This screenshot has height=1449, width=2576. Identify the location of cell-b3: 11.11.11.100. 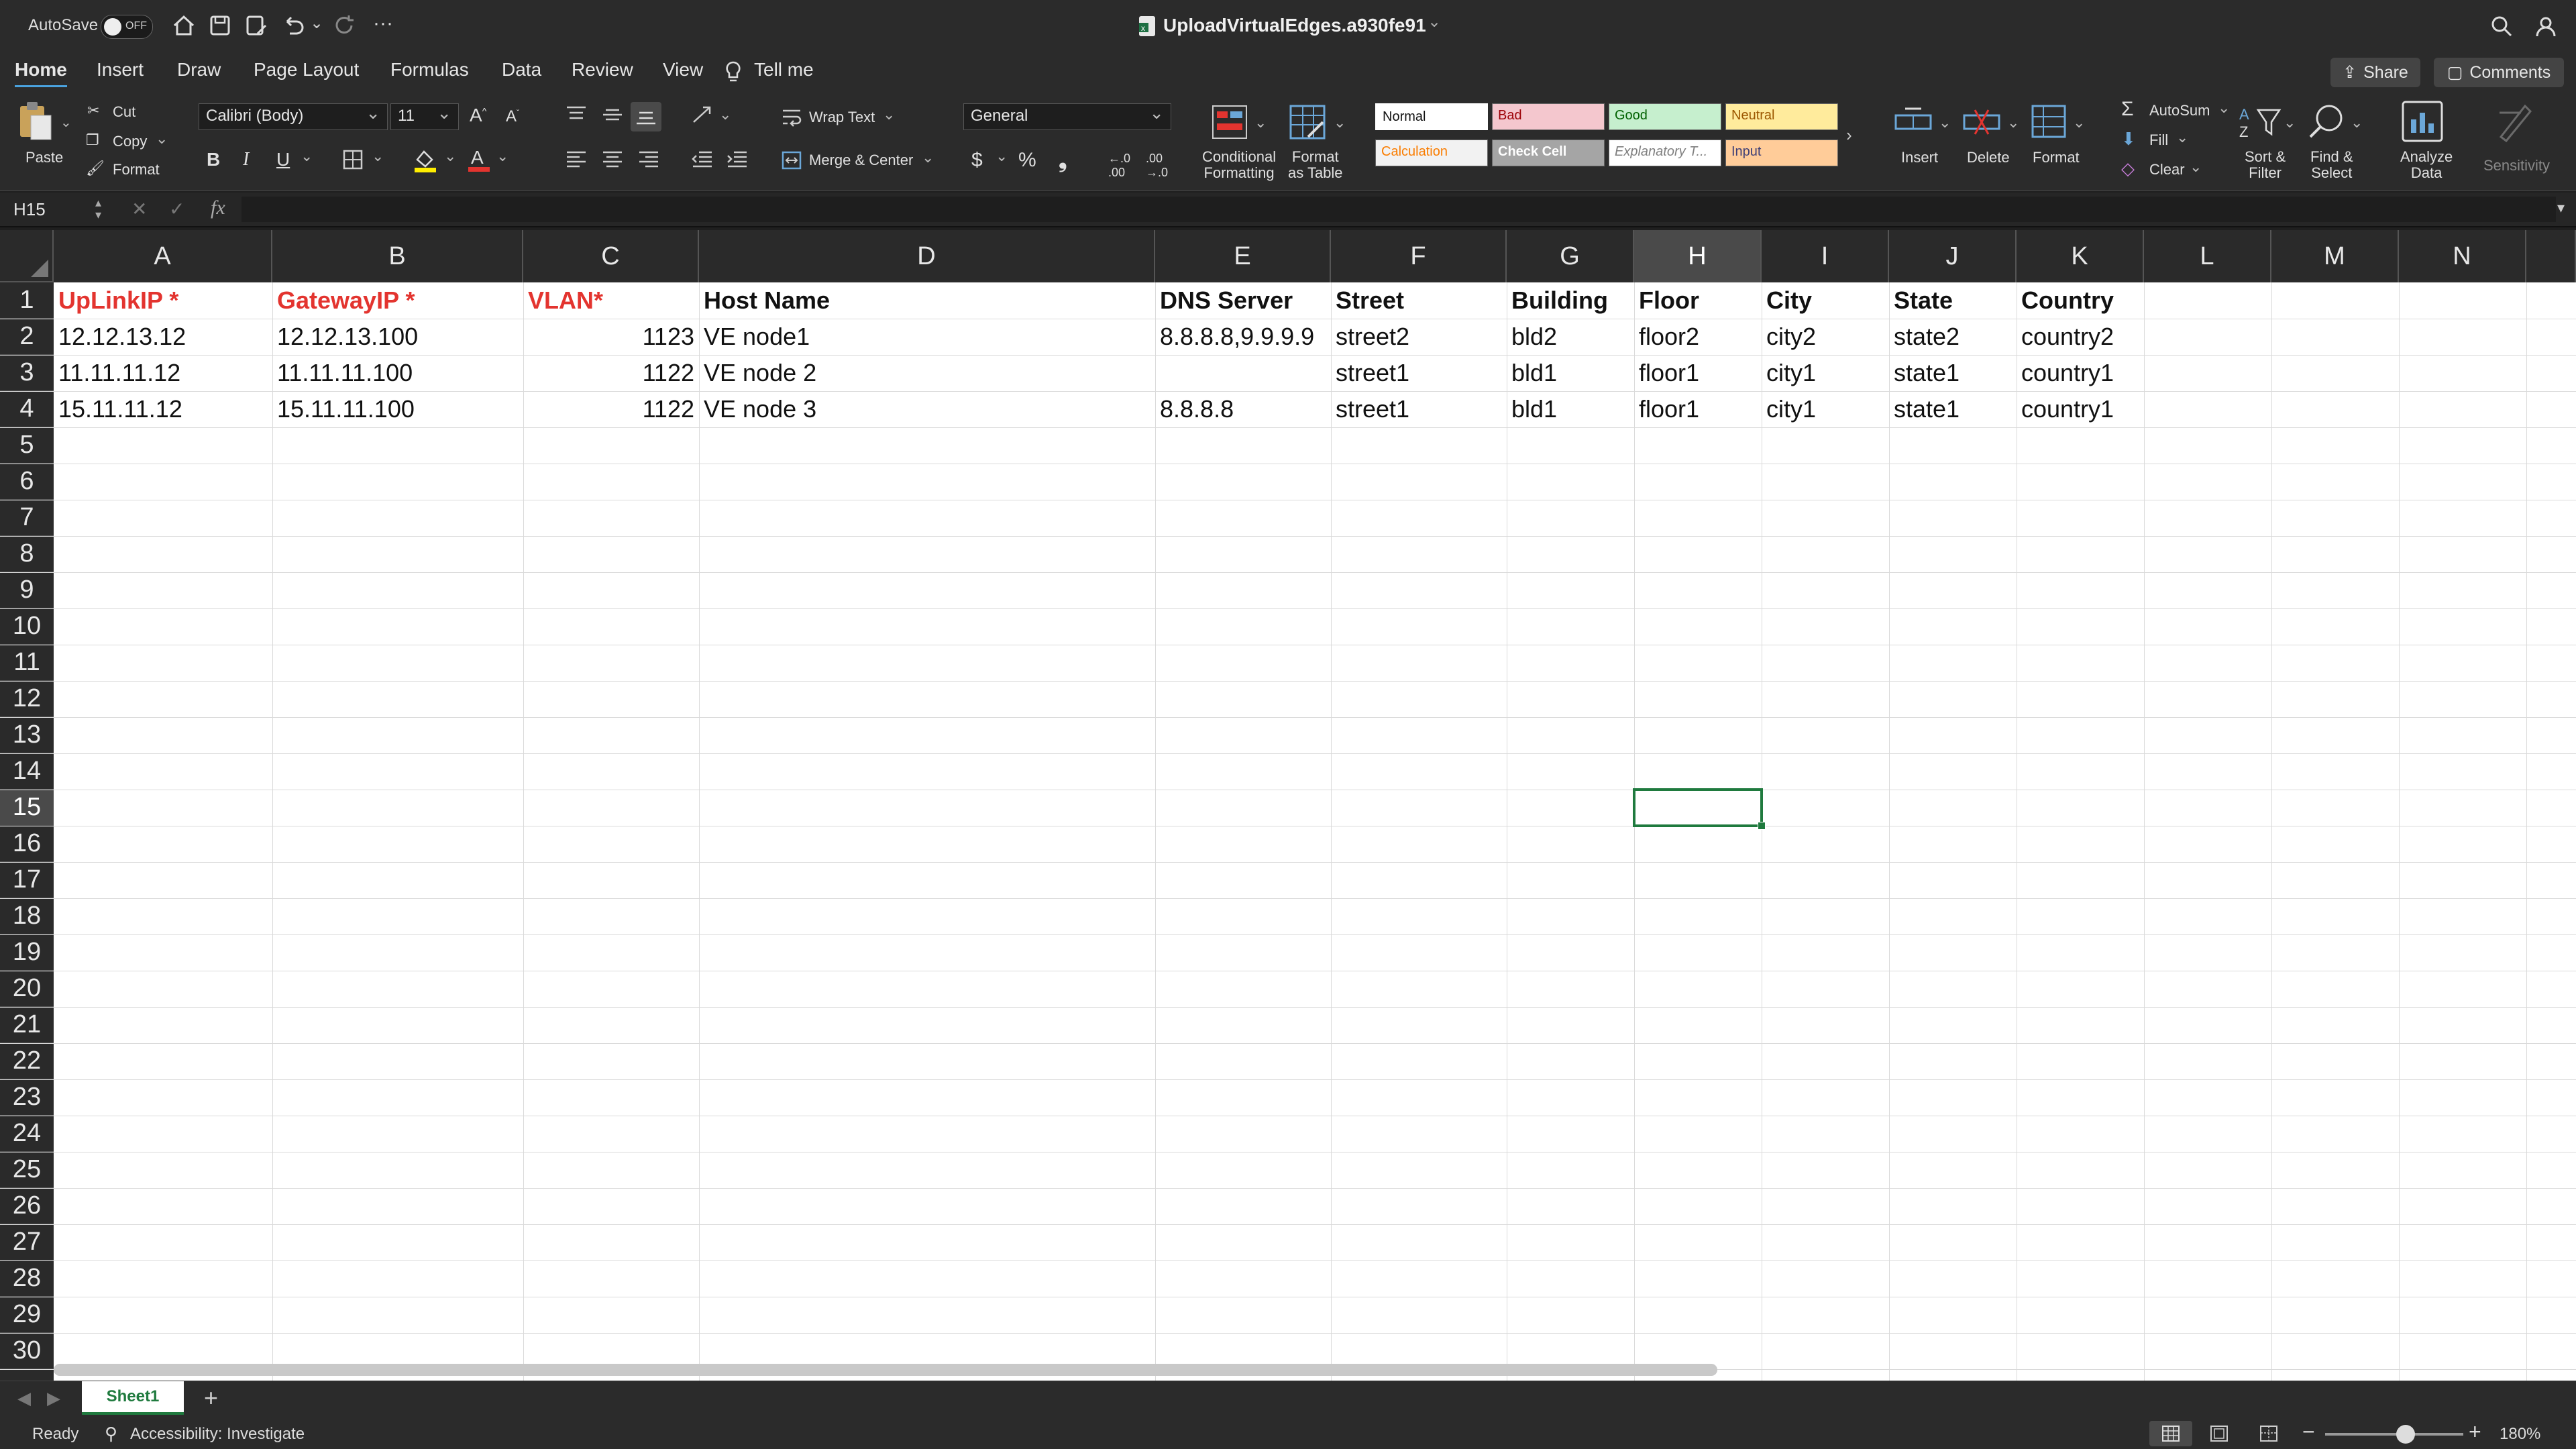
(397, 373).